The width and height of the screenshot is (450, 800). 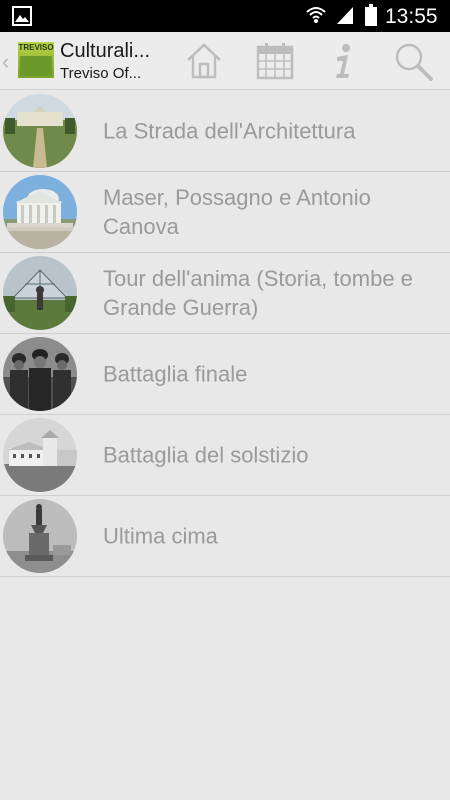 I want to click on calendar-icon, so click(x=275, y=61).